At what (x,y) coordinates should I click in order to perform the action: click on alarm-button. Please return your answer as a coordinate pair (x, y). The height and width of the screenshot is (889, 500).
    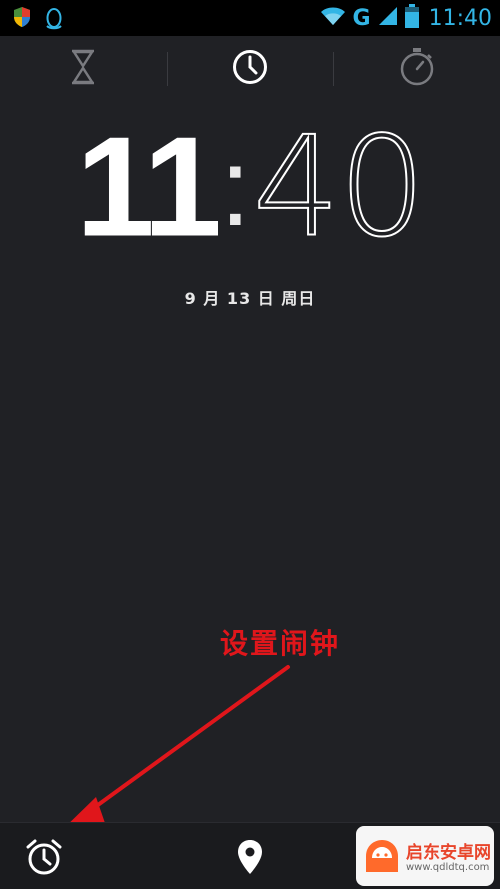
    Looking at the image, I should click on (44, 859).